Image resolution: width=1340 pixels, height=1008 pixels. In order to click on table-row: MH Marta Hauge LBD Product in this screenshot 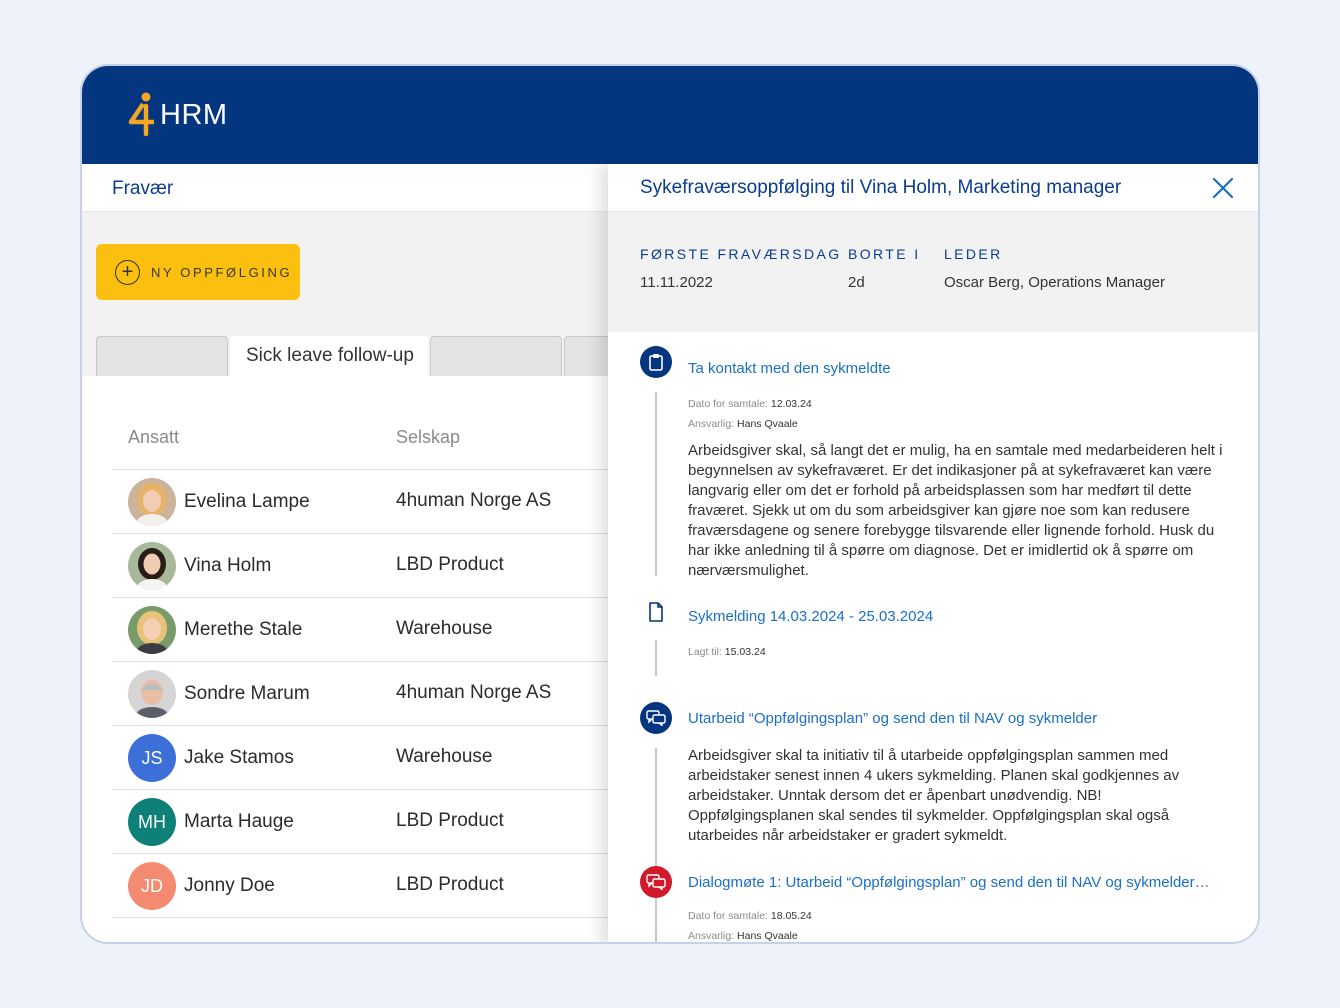, I will do `click(362, 822)`.